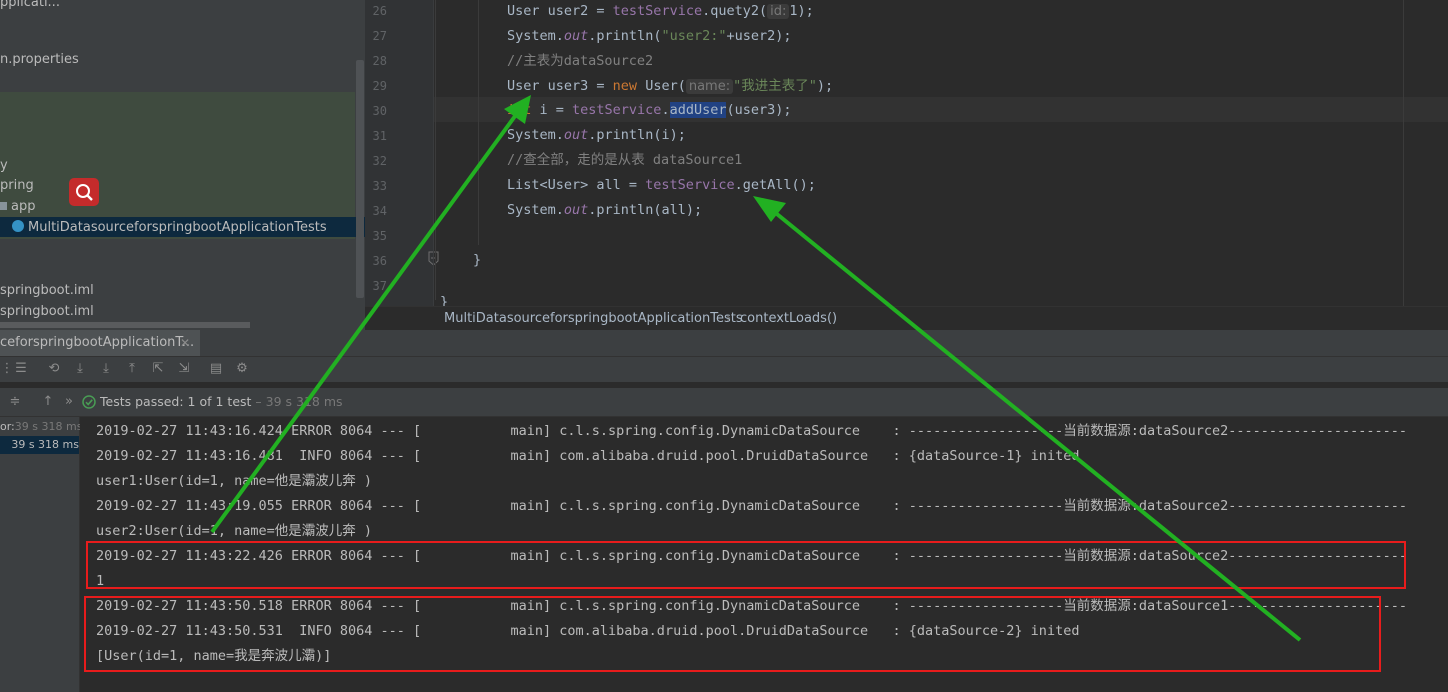 The image size is (1448, 692). Describe the element at coordinates (89, 402) in the screenshot. I see `check-circle-icon` at that location.